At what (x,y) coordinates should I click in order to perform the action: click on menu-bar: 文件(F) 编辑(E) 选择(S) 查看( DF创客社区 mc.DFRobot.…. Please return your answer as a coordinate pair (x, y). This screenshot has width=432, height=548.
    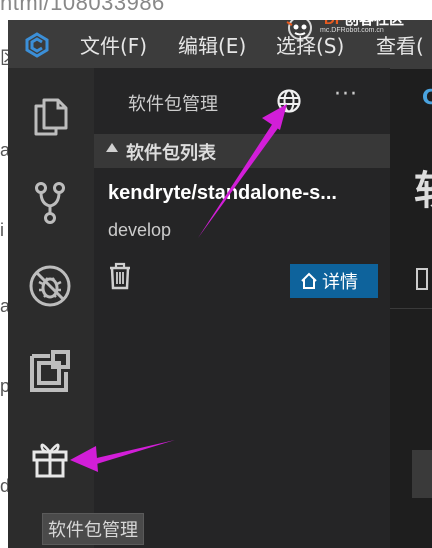
    Looking at the image, I should click on (220, 44).